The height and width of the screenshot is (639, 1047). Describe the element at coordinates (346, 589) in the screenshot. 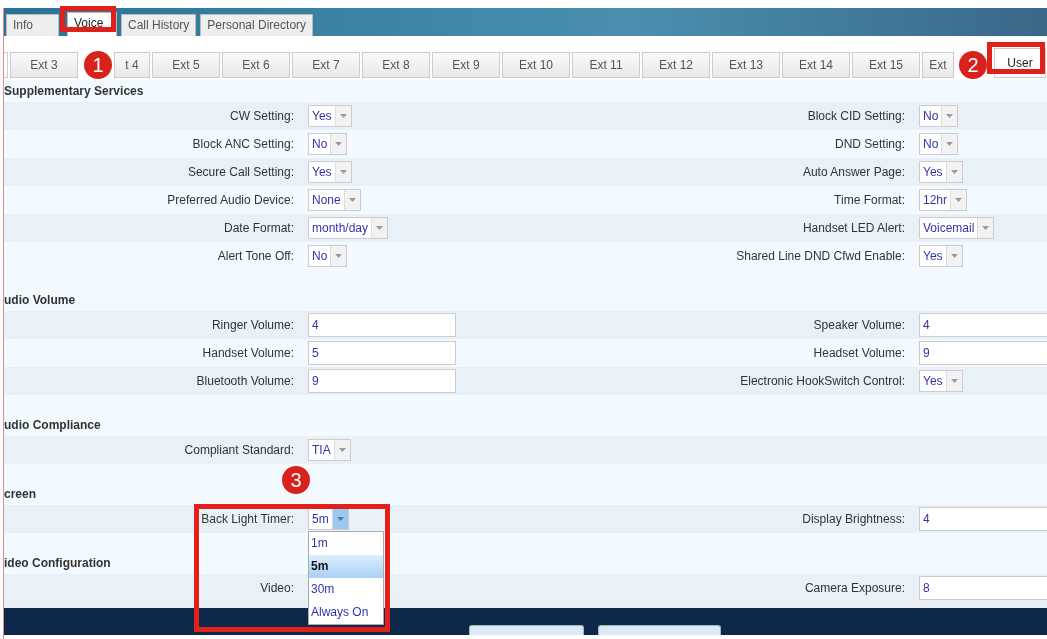

I see `dropdown-option: 30m` at that location.